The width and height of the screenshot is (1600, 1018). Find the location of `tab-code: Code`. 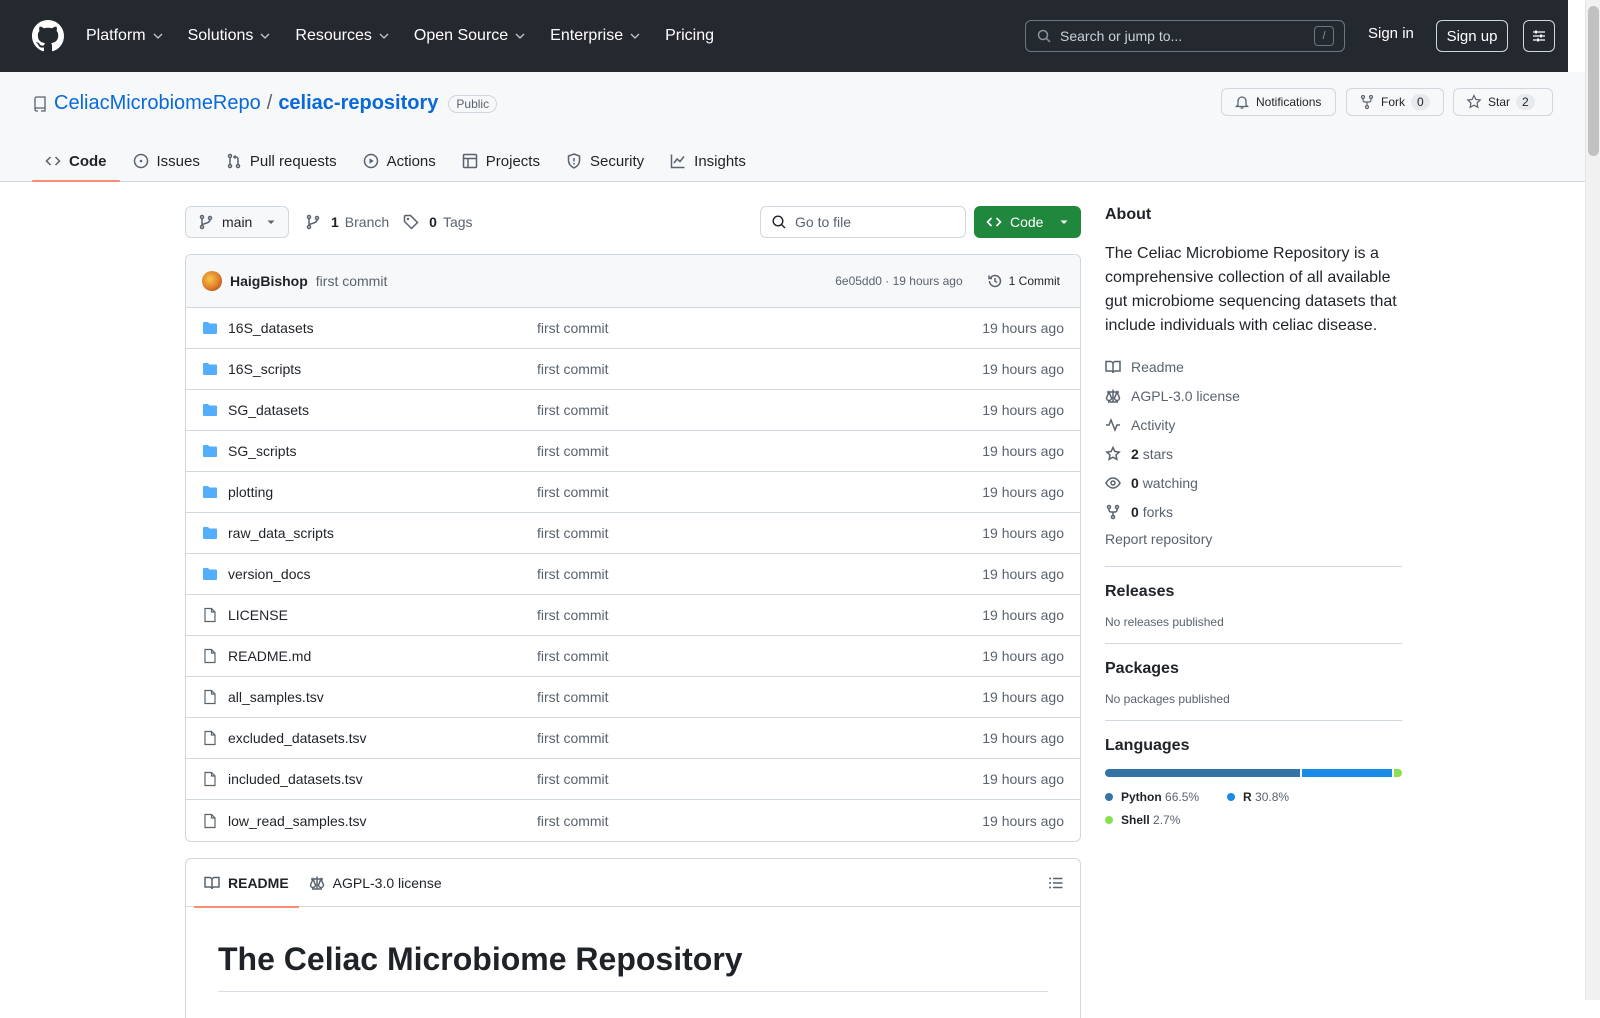

tab-code: Code is located at coordinates (76, 161).